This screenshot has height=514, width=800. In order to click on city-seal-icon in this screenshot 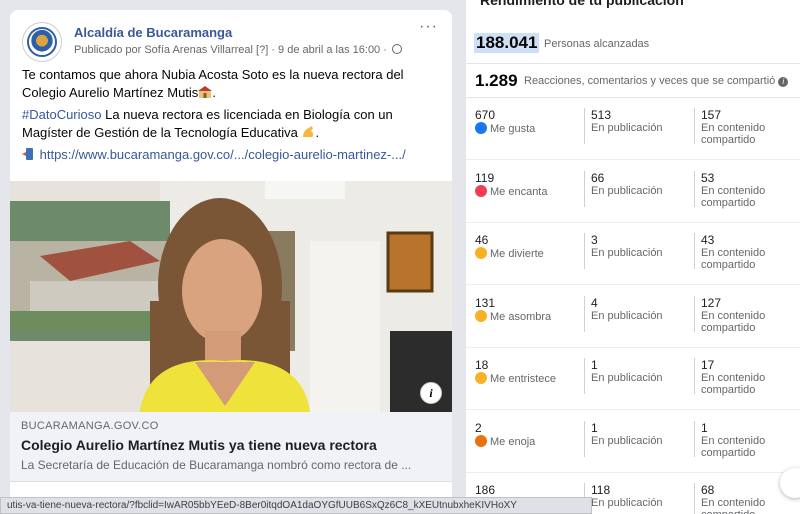, I will do `click(42, 42)`.